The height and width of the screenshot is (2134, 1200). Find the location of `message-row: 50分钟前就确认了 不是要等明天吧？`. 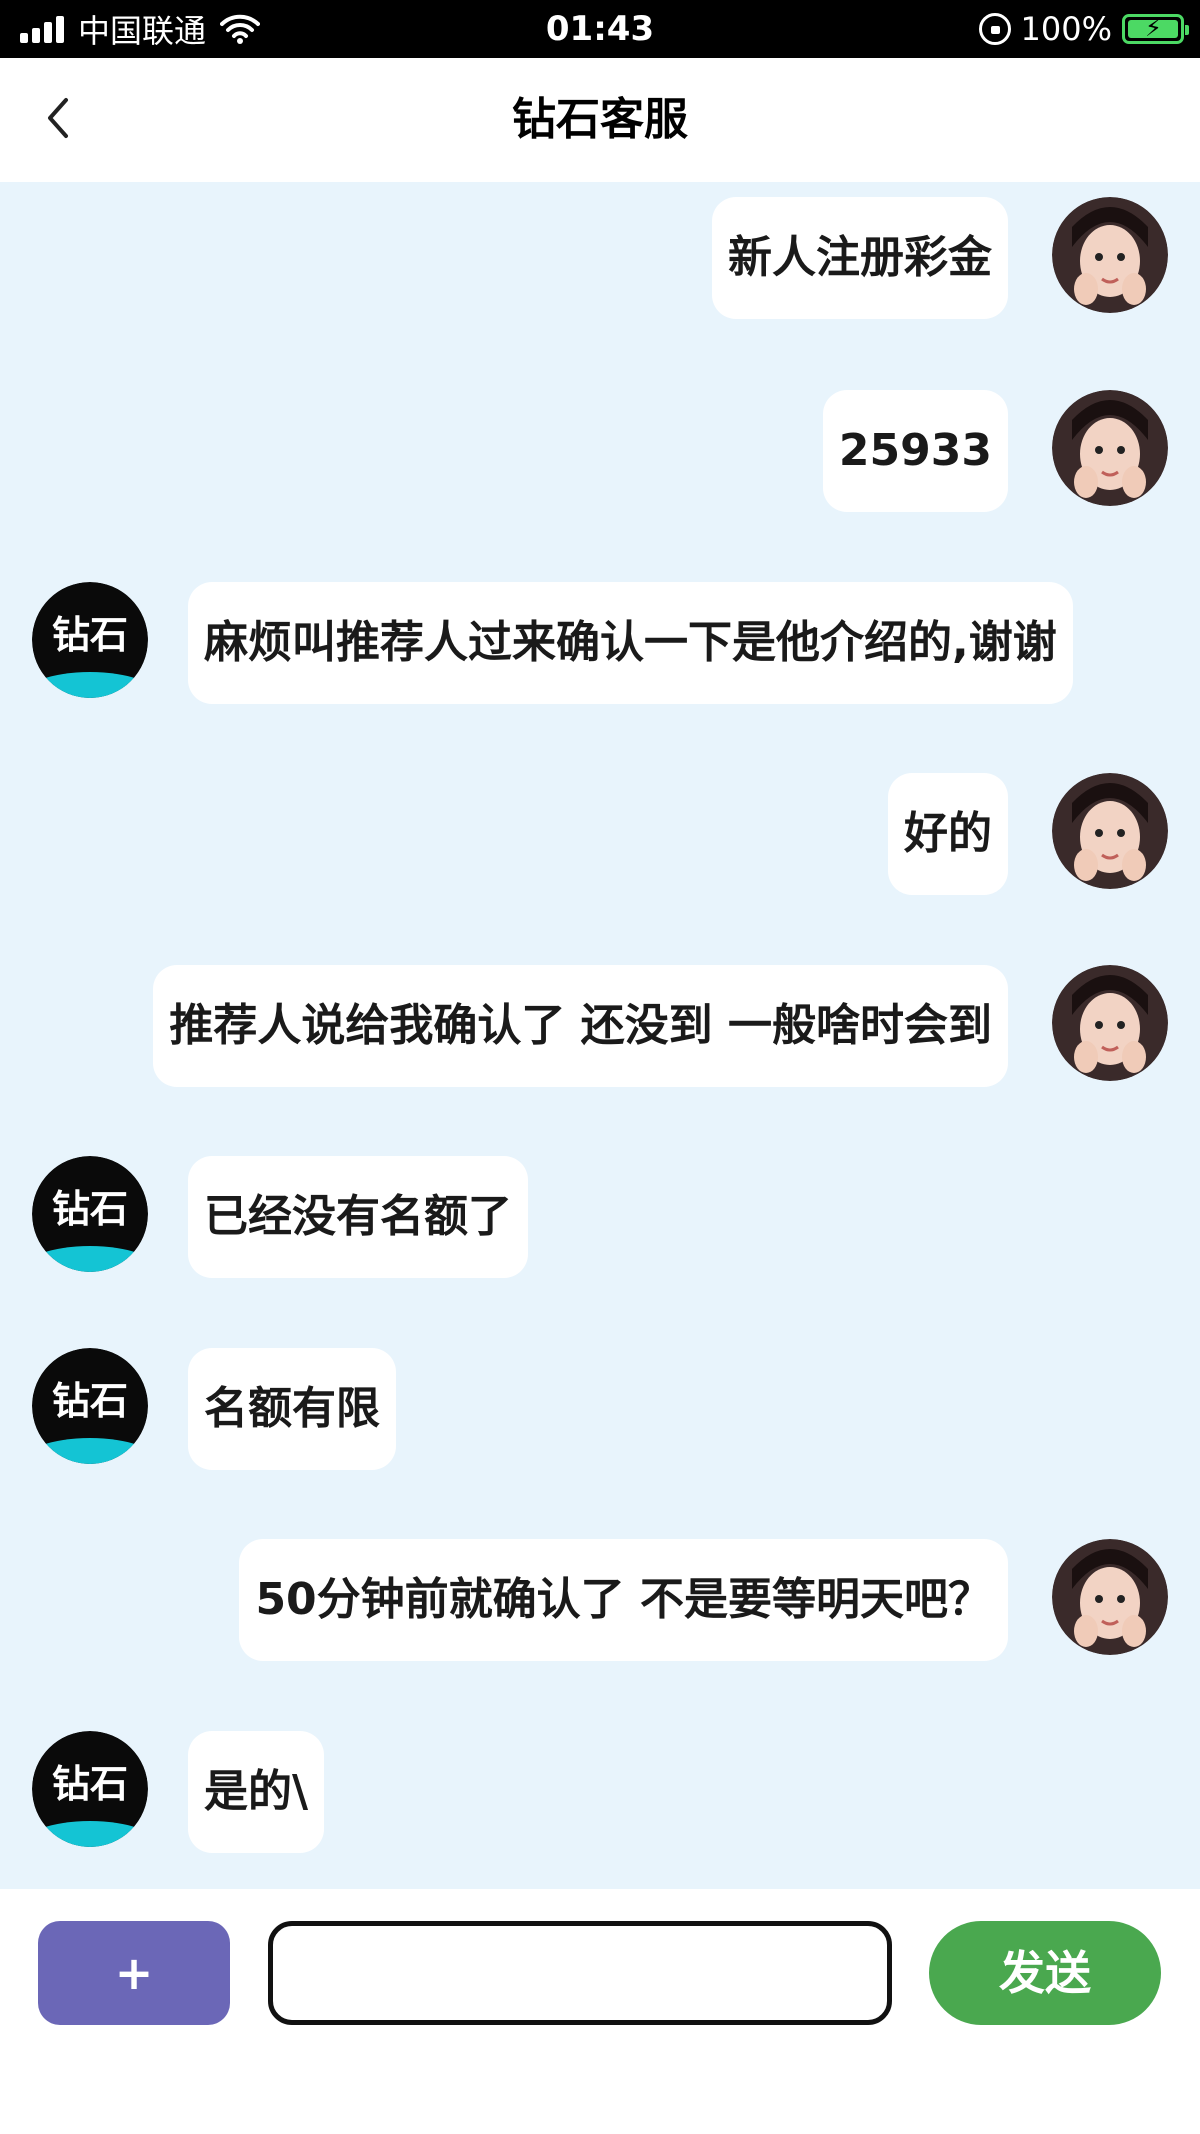

message-row: 50分钟前就确认了 不是要等明天吧？ is located at coordinates (600, 1600).